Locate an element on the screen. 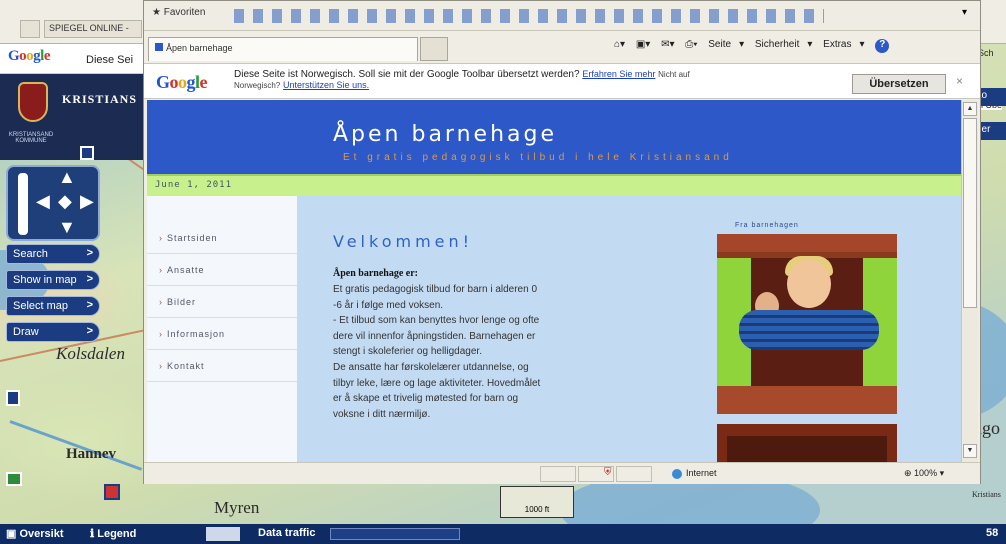 This screenshot has width=1006, height=544. pan-right-icon: ▶ is located at coordinates (87, 201).